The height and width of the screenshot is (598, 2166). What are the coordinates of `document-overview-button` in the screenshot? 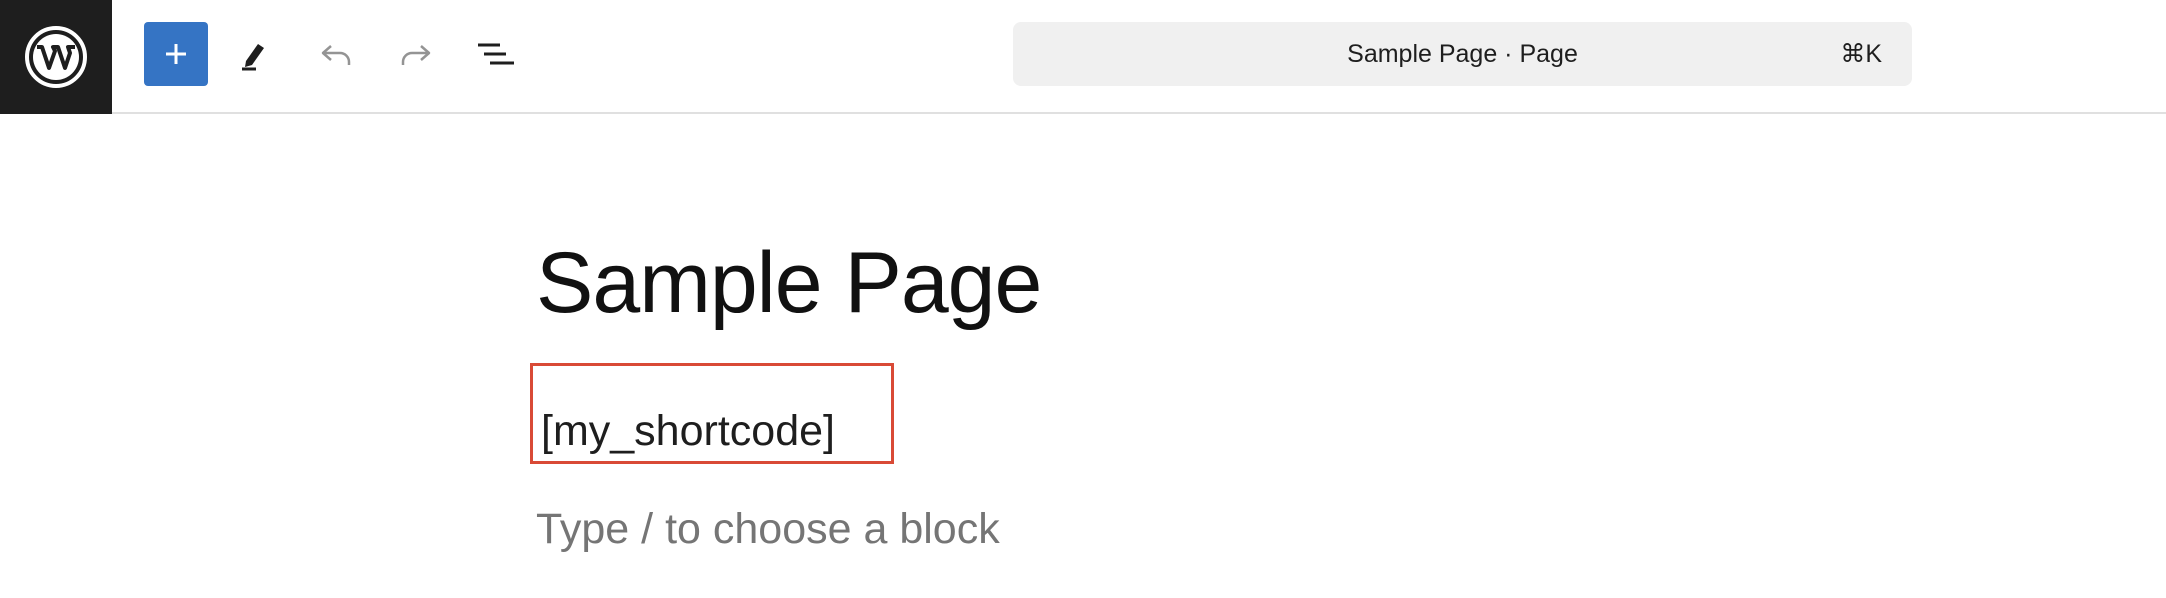 It's located at (496, 54).